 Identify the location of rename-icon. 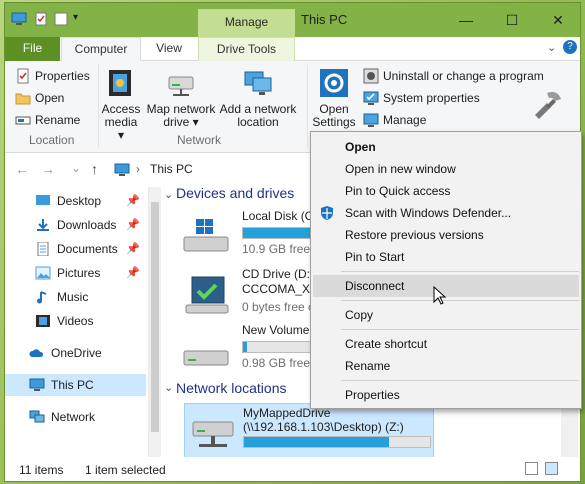
(23, 120).